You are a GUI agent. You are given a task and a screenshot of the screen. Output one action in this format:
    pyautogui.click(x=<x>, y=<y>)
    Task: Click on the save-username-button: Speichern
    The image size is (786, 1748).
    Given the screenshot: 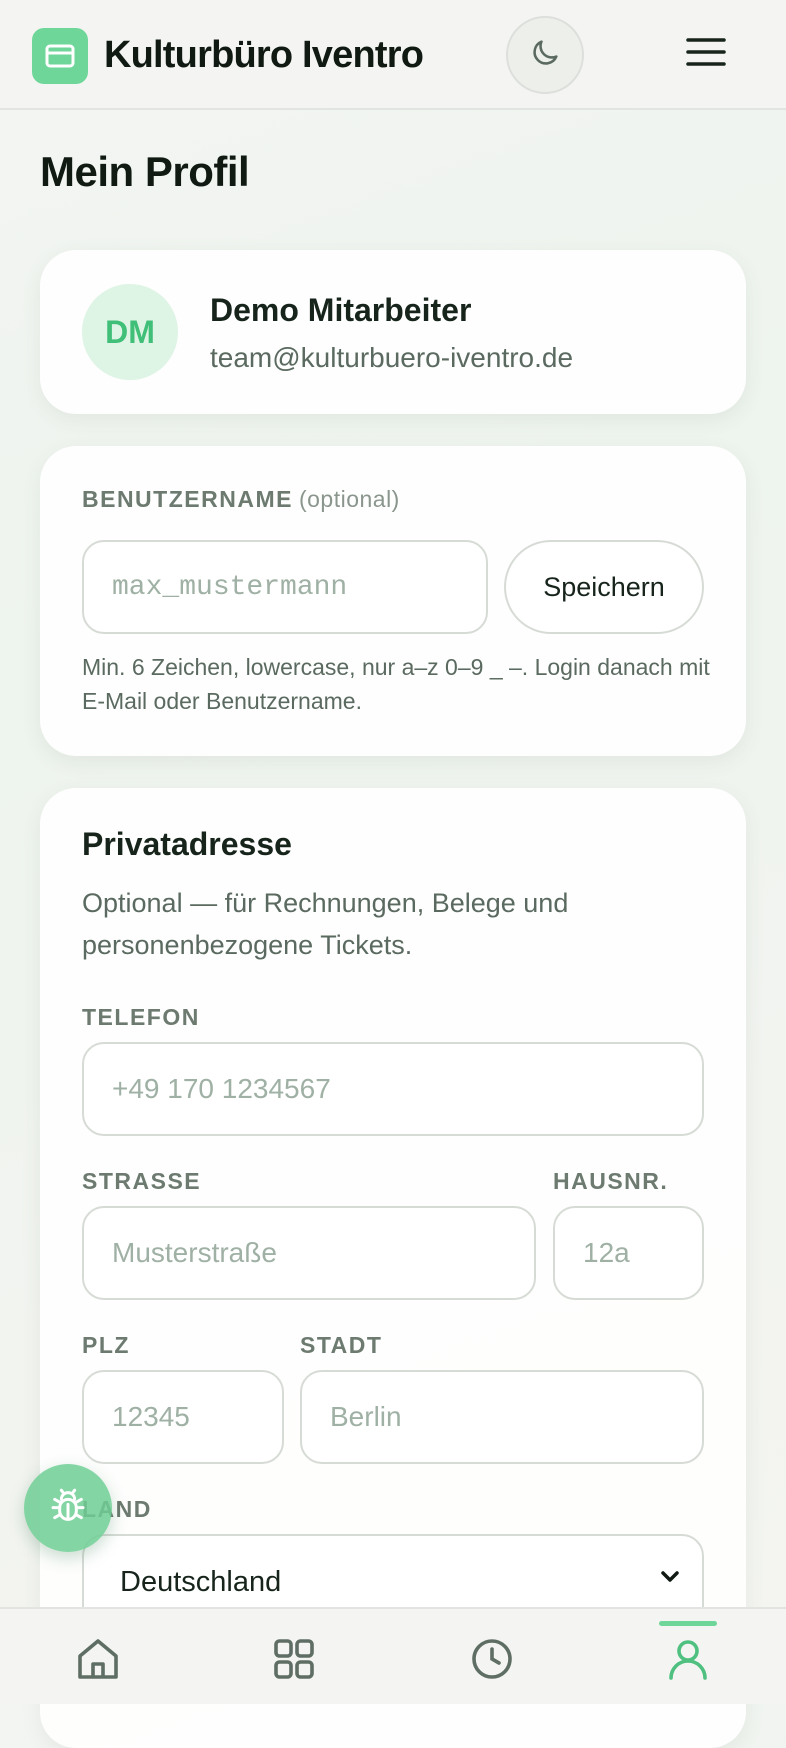 What is the action you would take?
    pyautogui.click(x=604, y=587)
    